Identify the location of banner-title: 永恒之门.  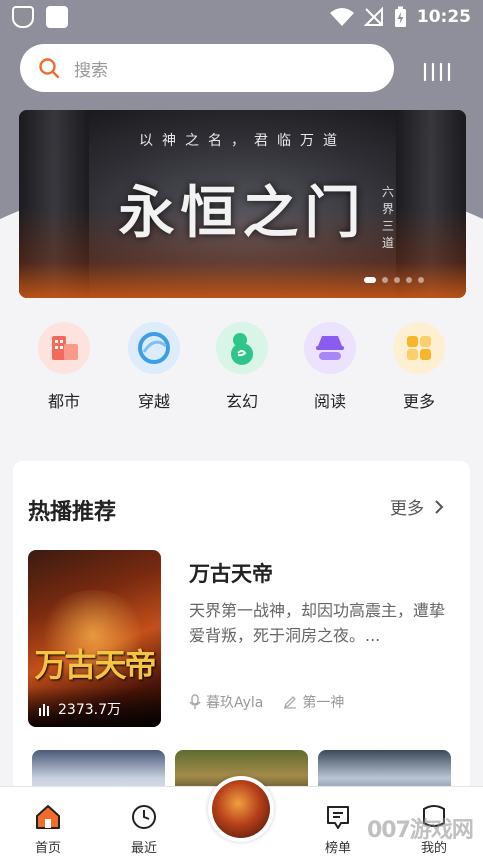
(242, 213).